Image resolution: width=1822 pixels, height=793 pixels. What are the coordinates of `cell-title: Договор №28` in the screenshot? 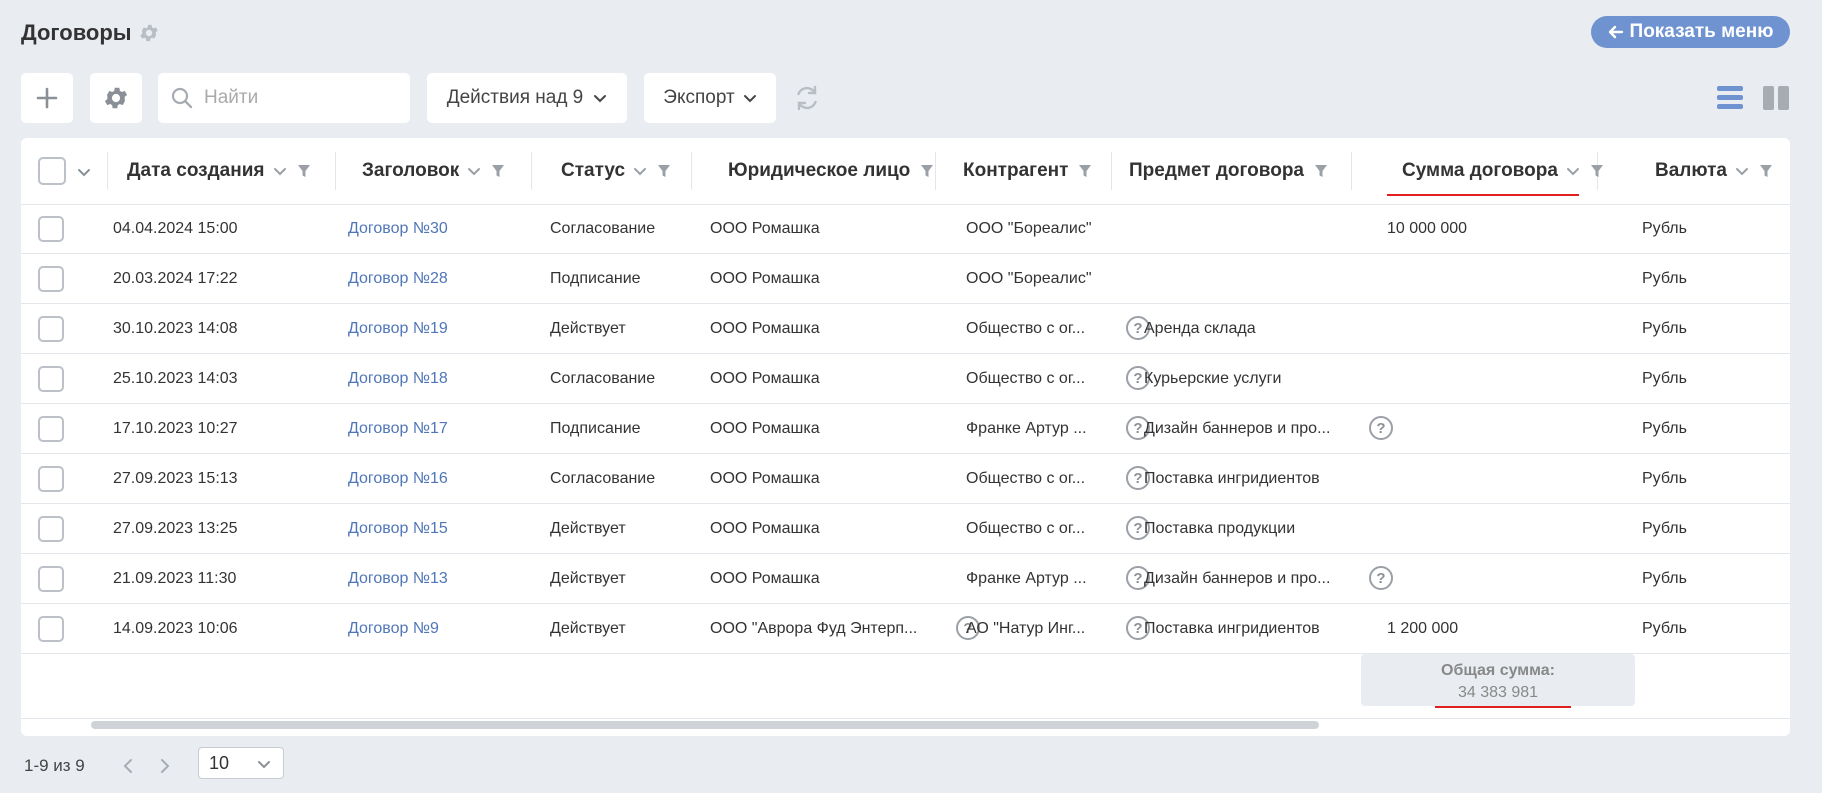 It's located at (398, 278).